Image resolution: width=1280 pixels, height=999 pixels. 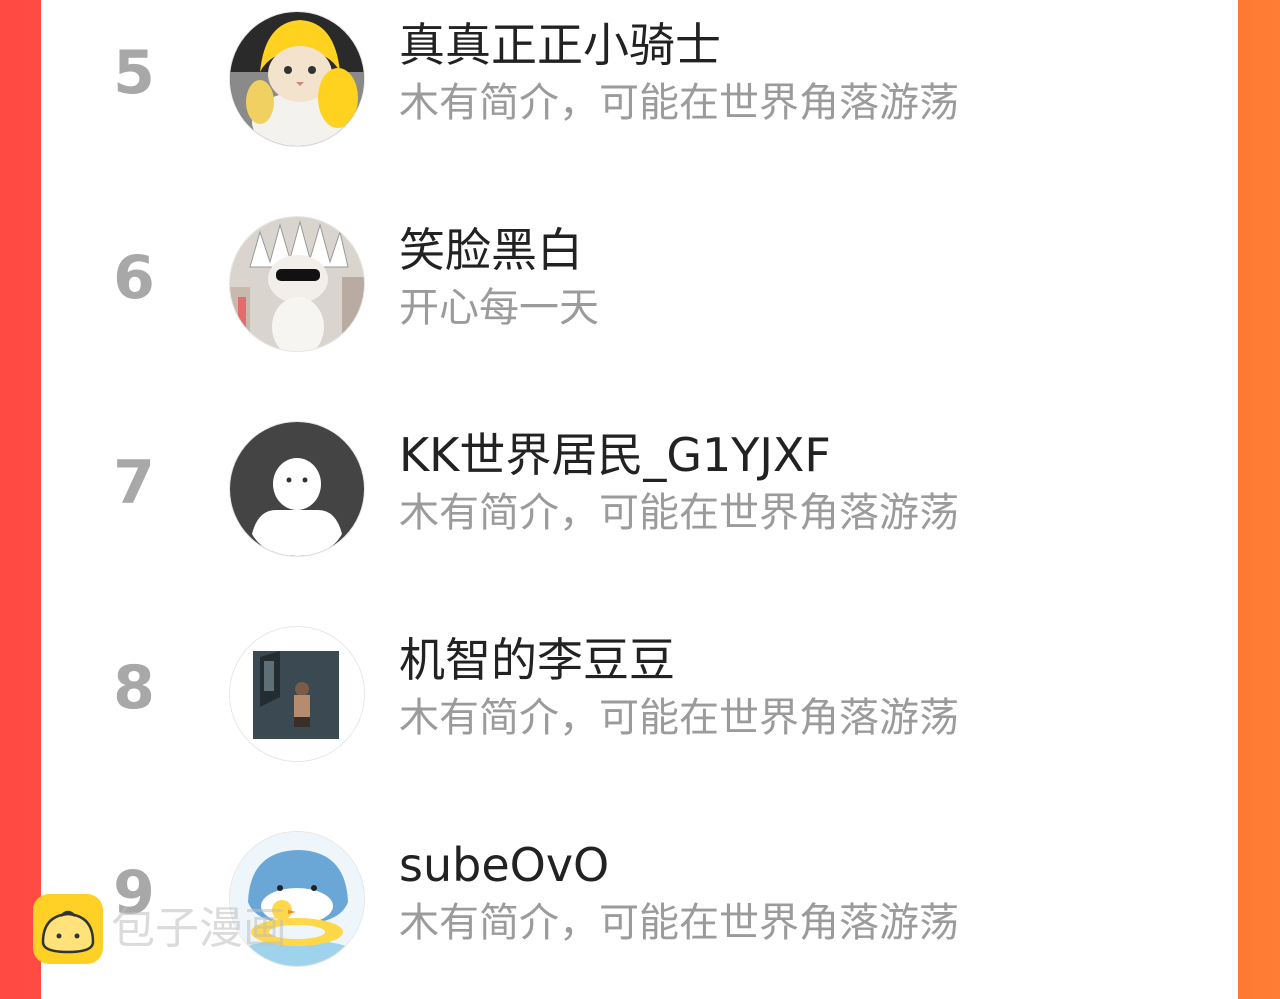 I want to click on dark-room-figure-icon, so click(x=297, y=694).